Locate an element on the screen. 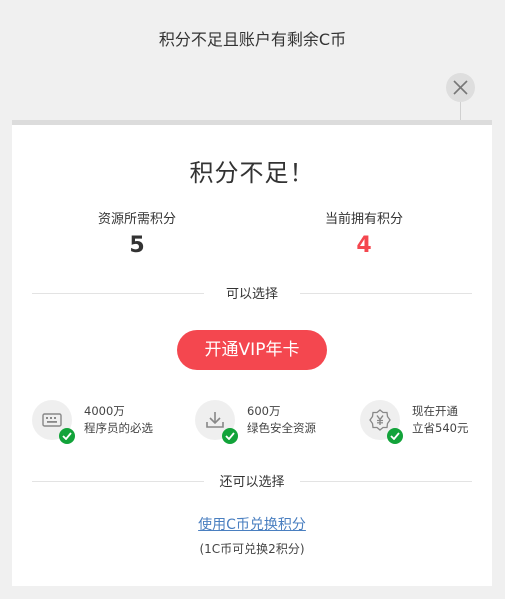 The width and height of the screenshot is (505, 599). required-points-label: 资源所需积分 is located at coordinates (136, 219).